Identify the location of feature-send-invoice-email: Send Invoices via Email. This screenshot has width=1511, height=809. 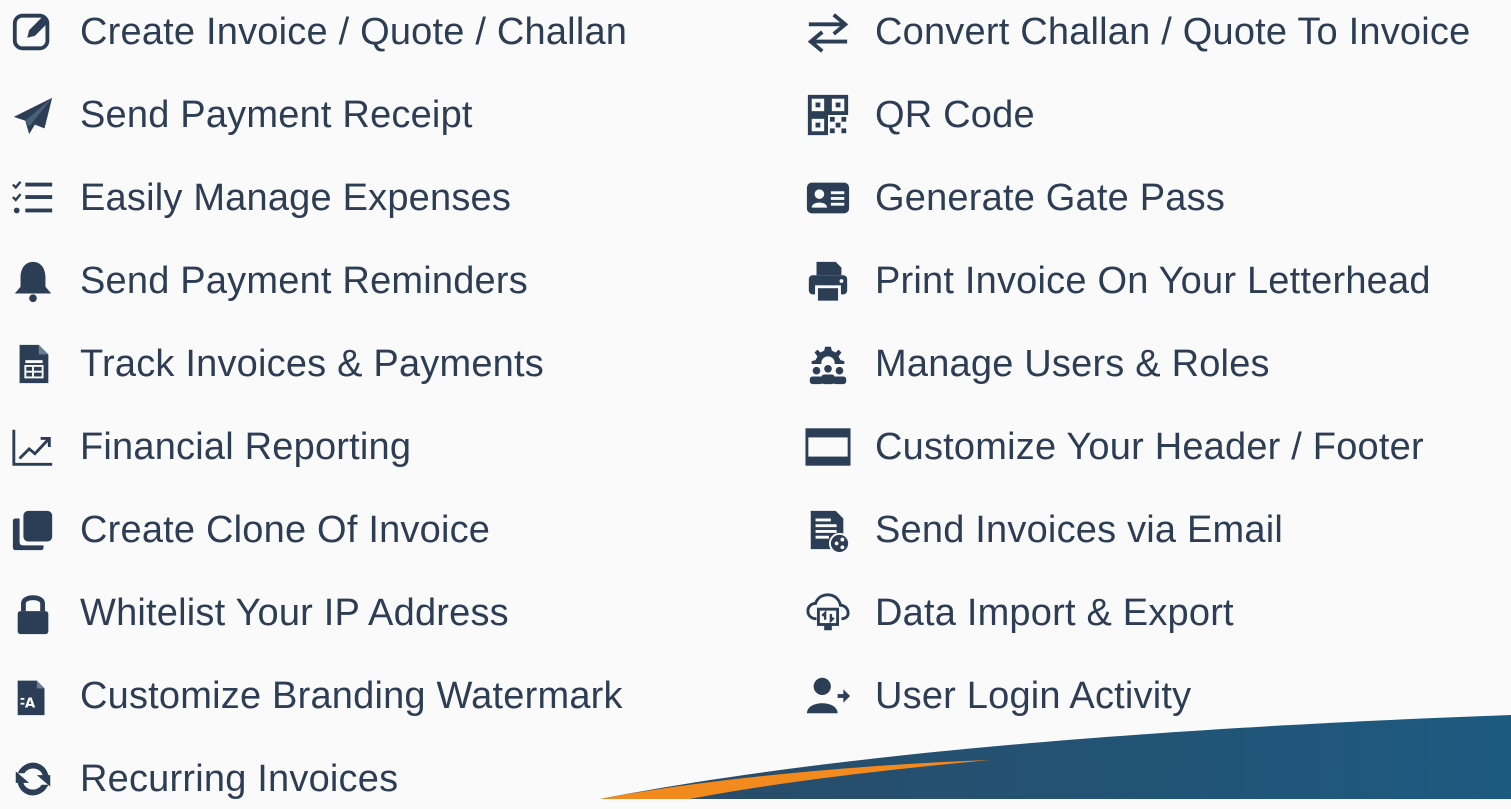
(1044, 530).